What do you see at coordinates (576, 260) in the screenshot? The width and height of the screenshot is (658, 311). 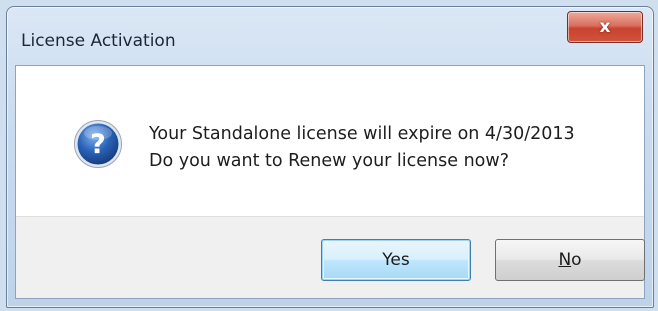 I see `no-label-rest: o` at bounding box center [576, 260].